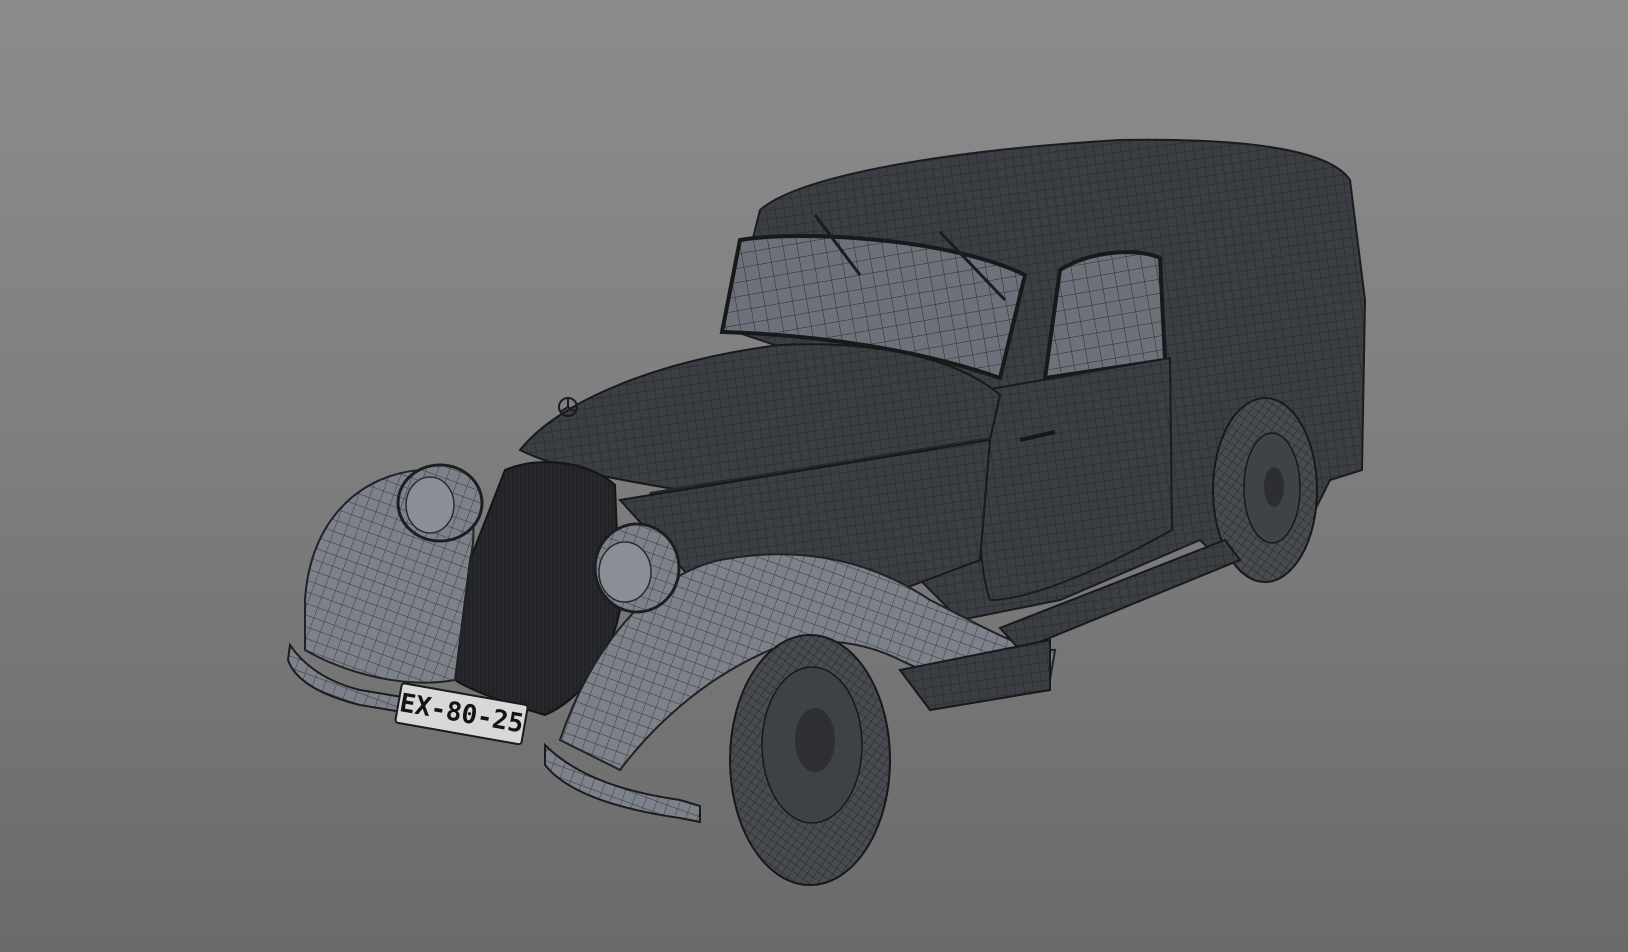  Describe the element at coordinates (637, 568) in the screenshot. I see `headlight-right` at that location.